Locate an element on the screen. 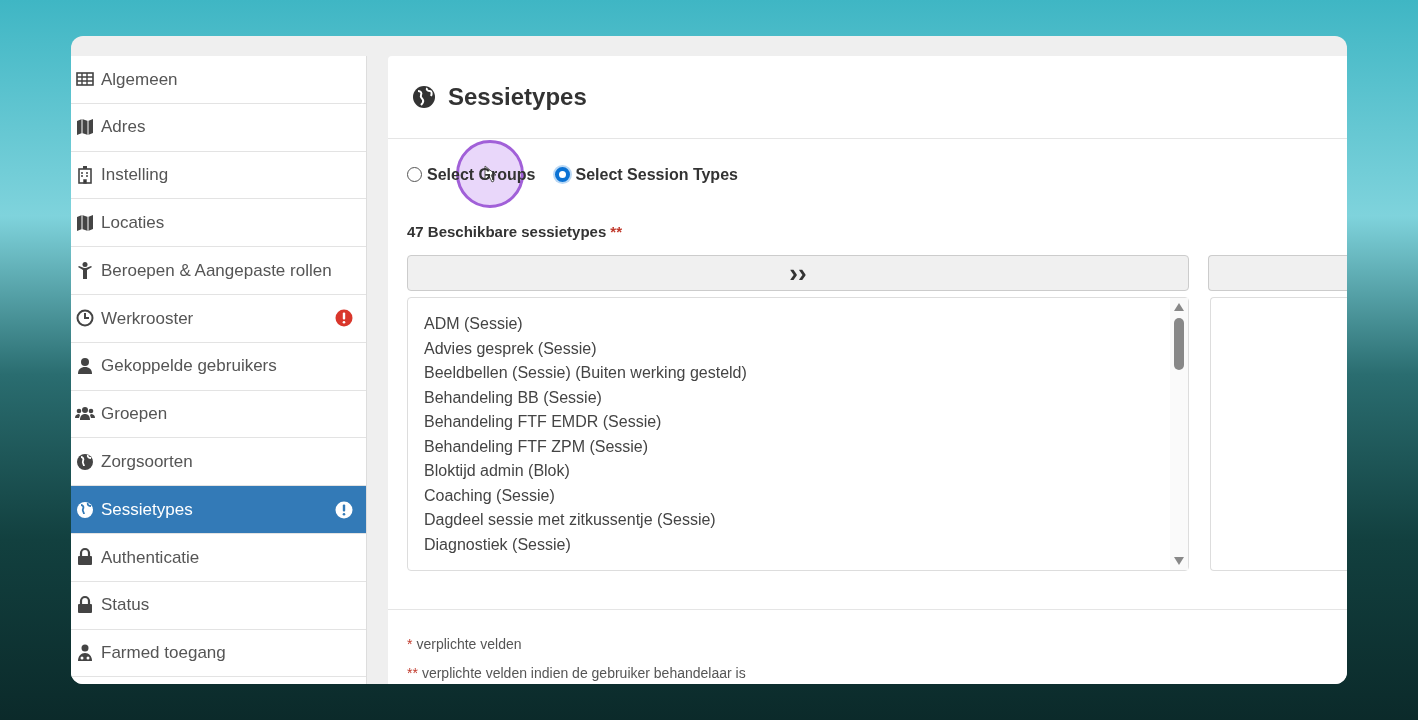  building-icon is located at coordinates (85, 175).